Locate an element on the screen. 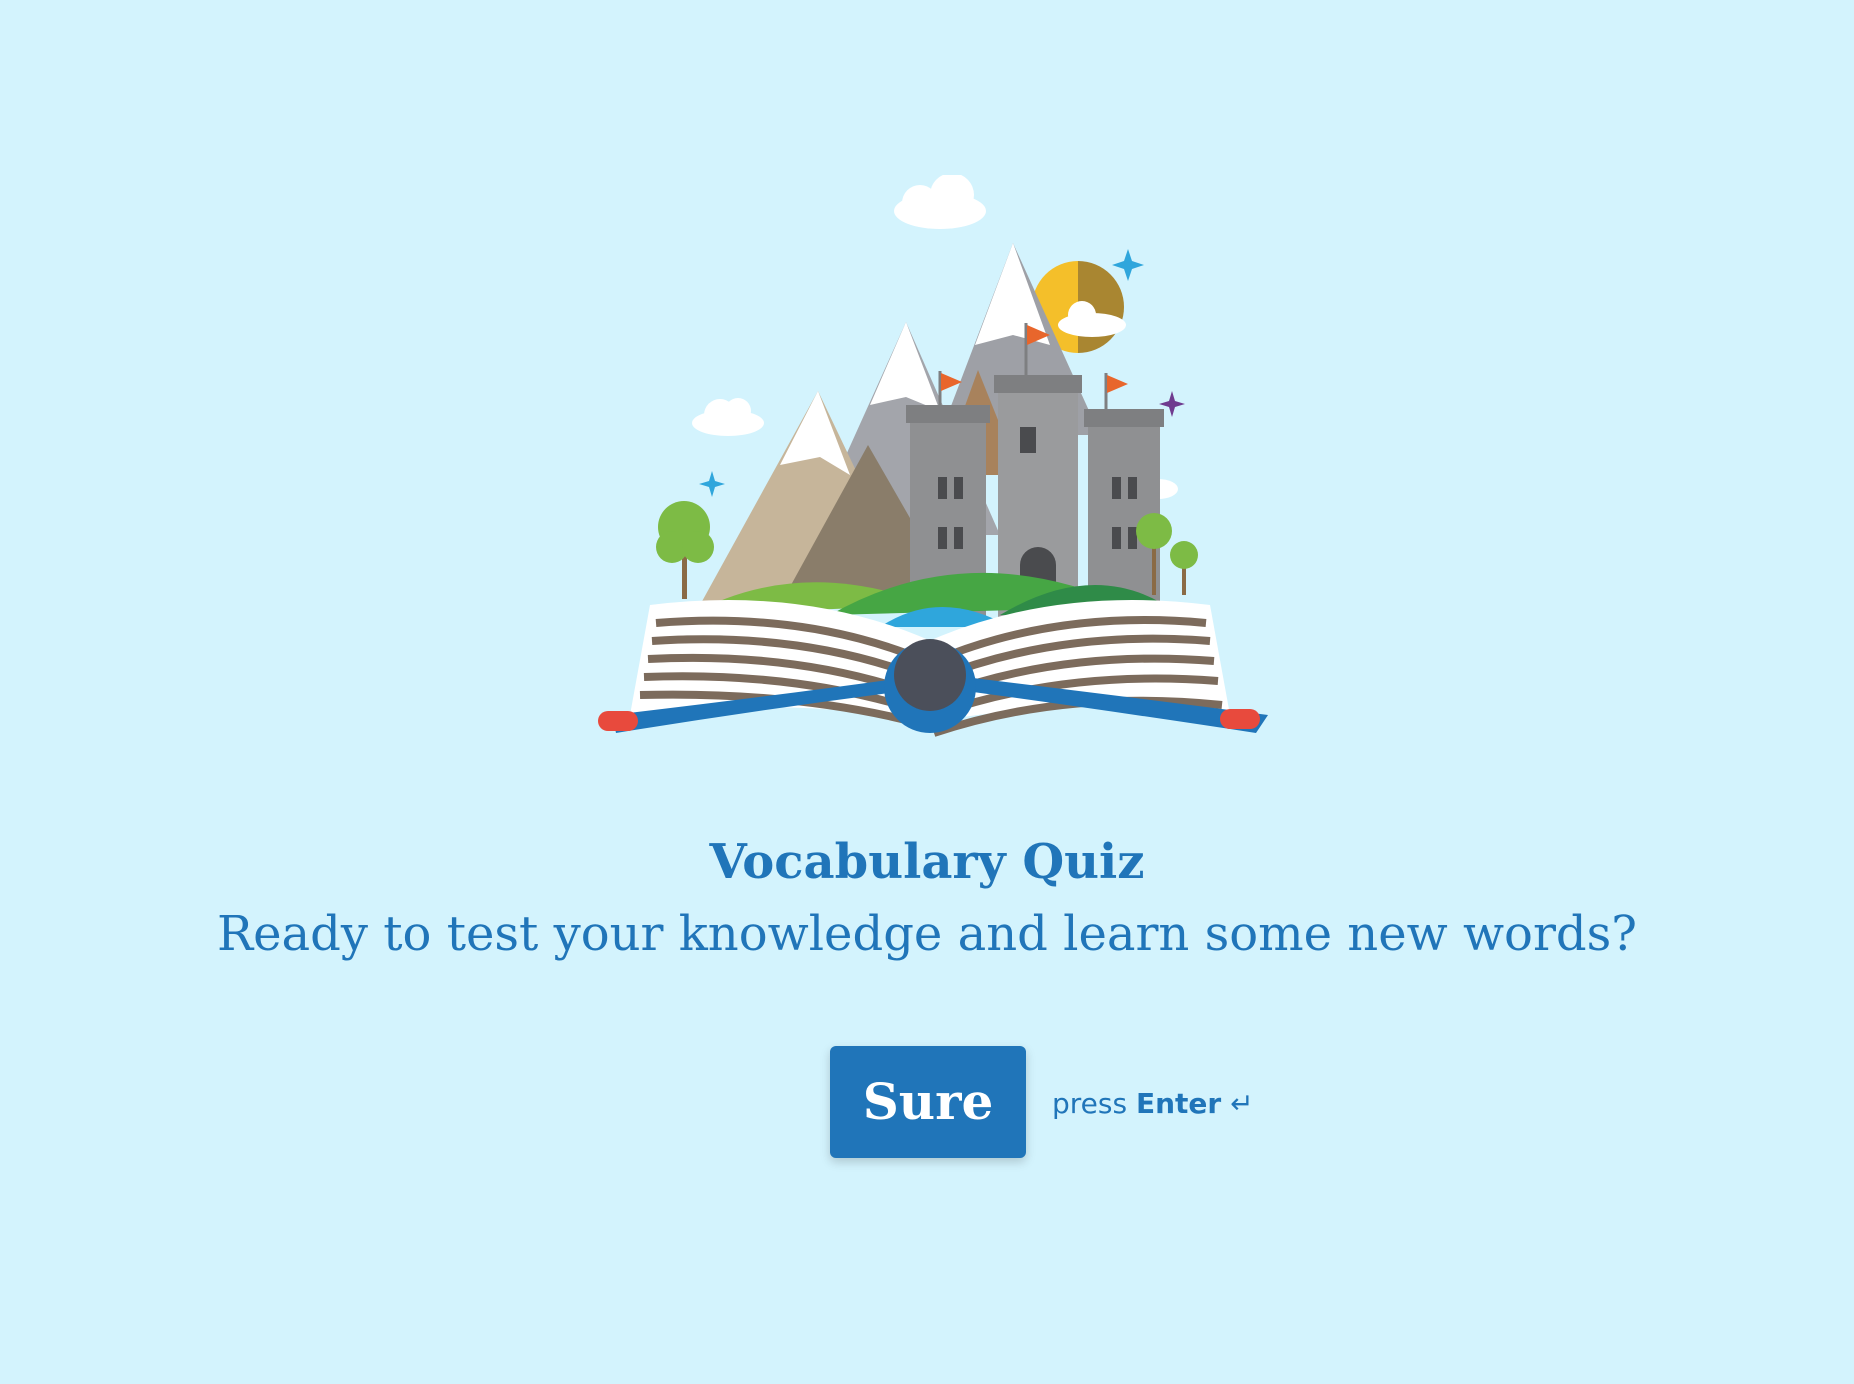 The width and height of the screenshot is (1854, 1384). storybook-castle-illustration is located at coordinates (933, 456).